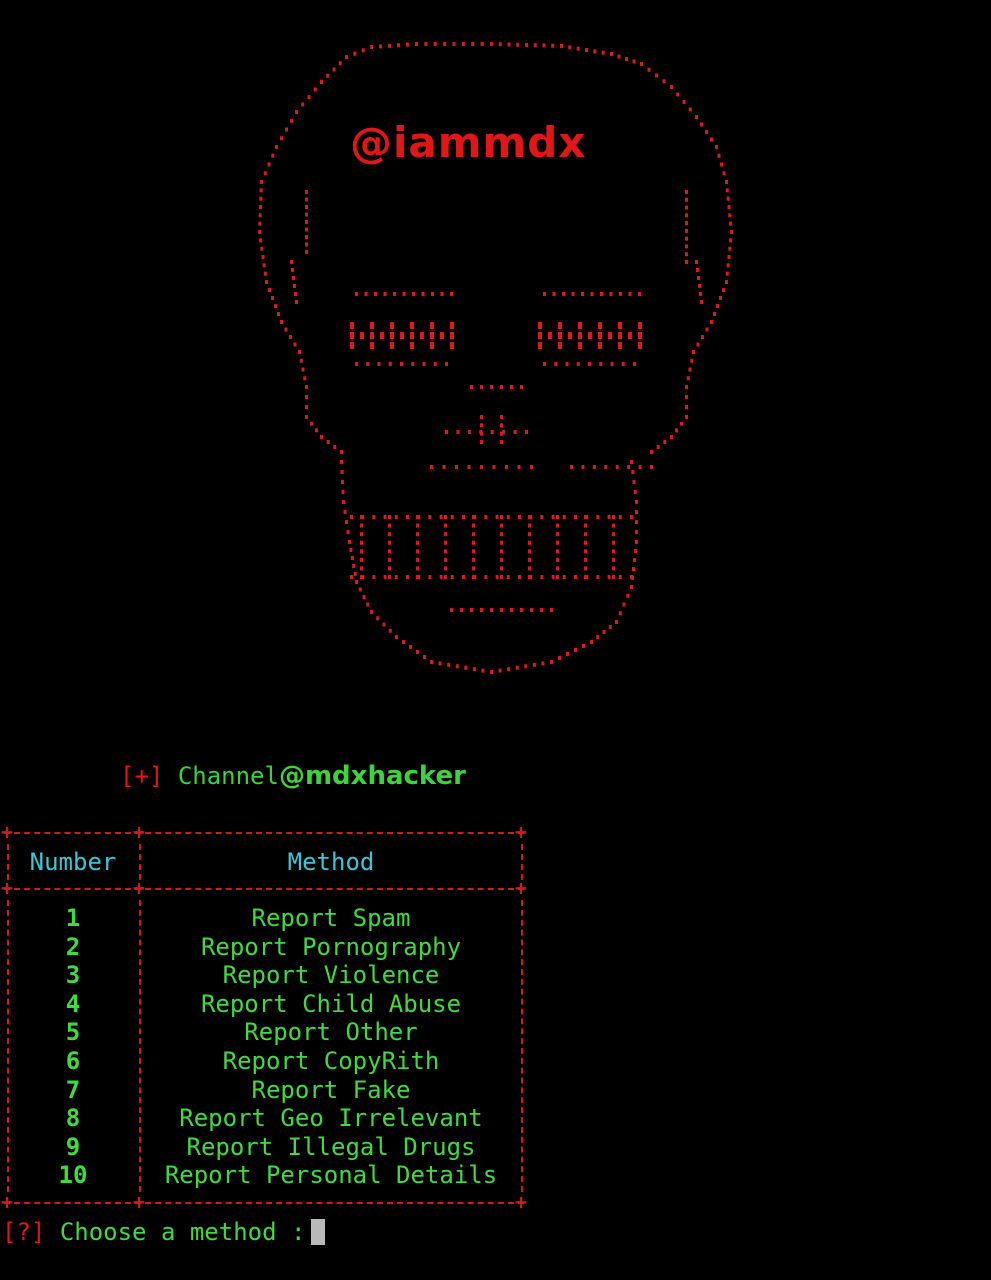 This screenshot has height=1280, width=991. Describe the element at coordinates (331, 946) in the screenshot. I see `row-method: Report Pornography` at that location.